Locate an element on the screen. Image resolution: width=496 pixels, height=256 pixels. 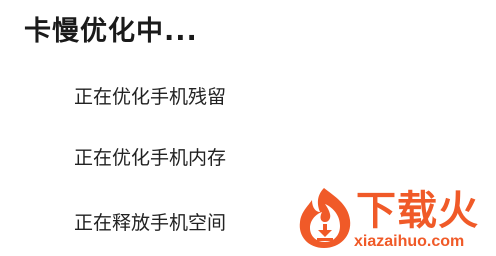
watermark: 下载火 xiazaihuo.com is located at coordinates (395, 221).